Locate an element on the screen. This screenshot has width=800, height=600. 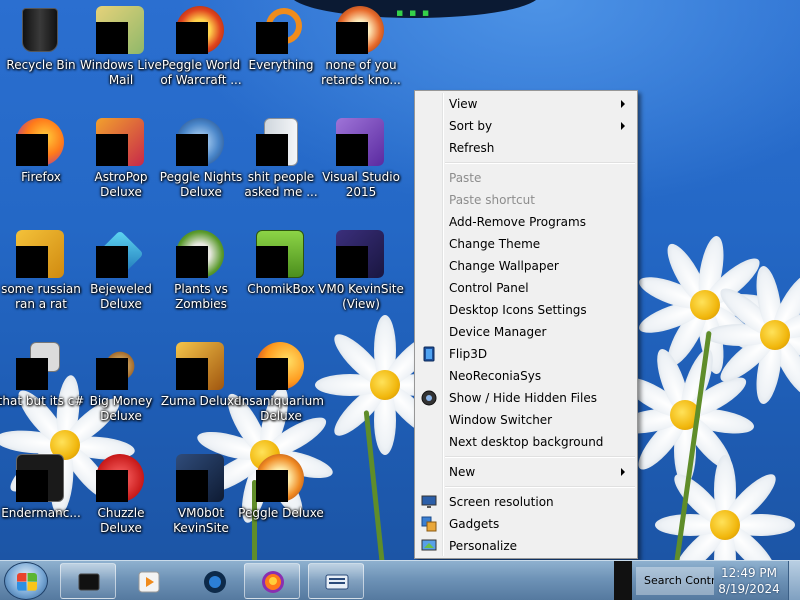
taskbar-button-keyboard is located at coordinates (336, 581).